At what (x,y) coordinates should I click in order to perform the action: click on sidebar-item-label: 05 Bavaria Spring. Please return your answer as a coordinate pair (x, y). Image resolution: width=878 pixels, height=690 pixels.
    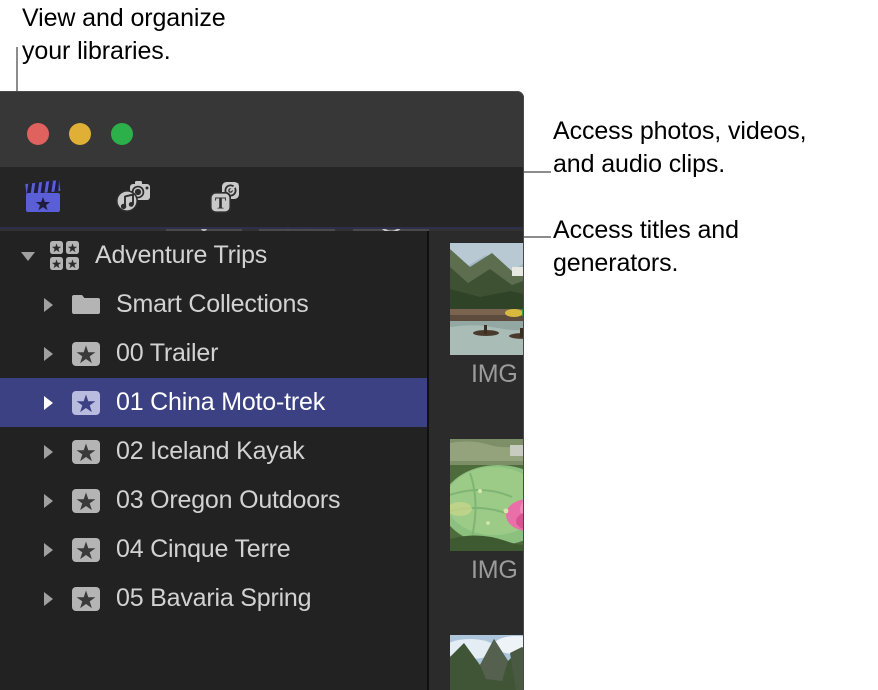
    Looking at the image, I should click on (214, 598).